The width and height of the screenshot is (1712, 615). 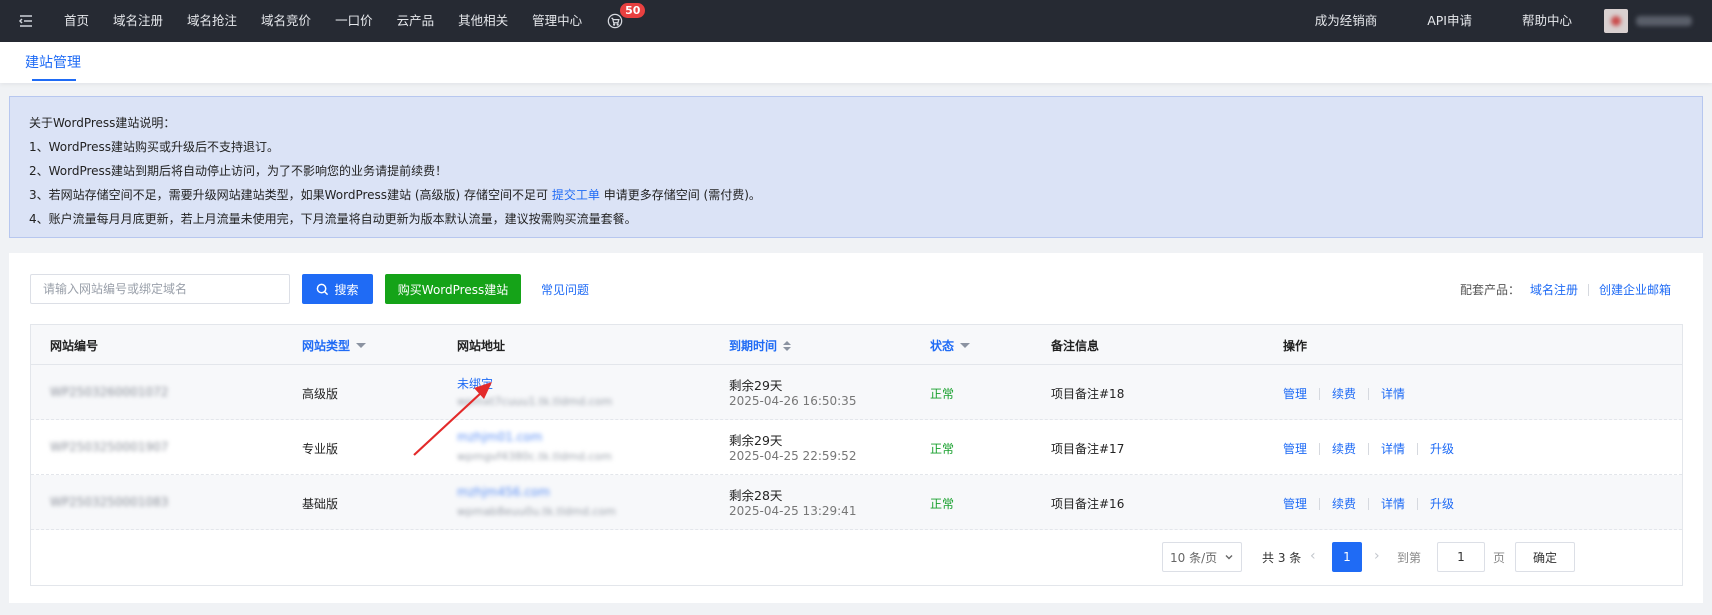 What do you see at coordinates (1377, 556) in the screenshot?
I see `next-page-icon: ›` at bounding box center [1377, 556].